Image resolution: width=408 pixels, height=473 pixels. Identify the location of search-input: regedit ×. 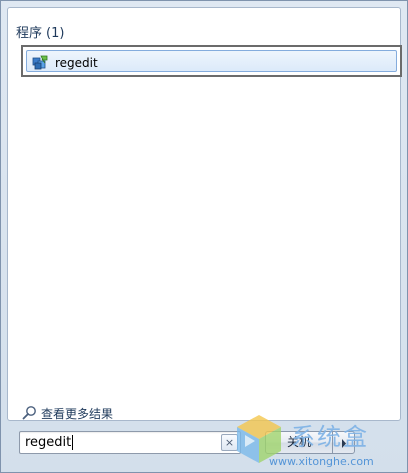
(130, 442).